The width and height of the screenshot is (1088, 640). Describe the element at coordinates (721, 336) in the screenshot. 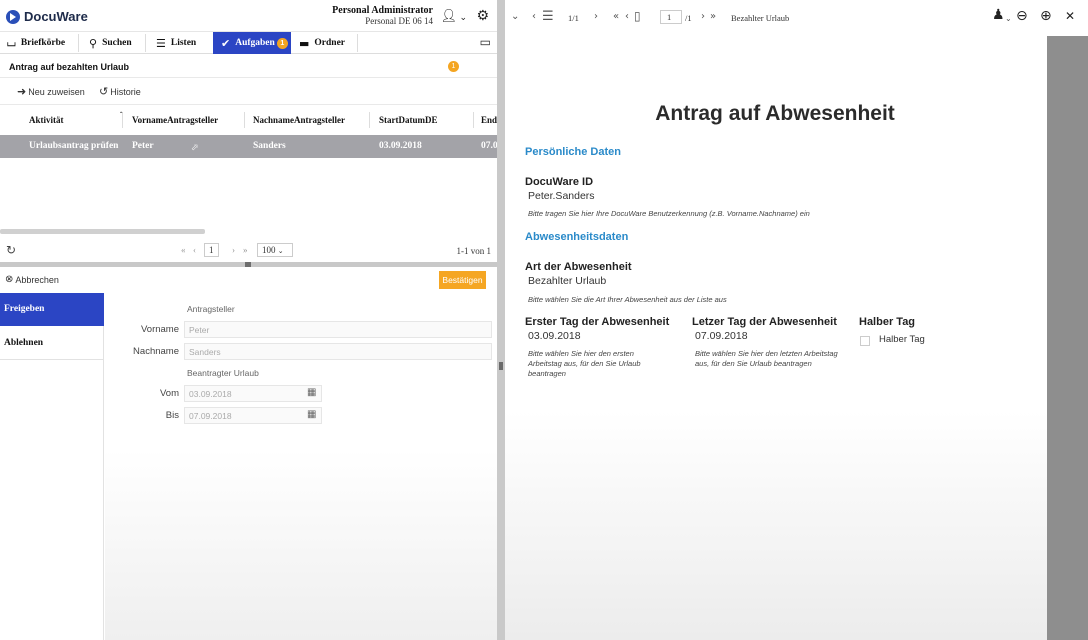

I see `last-day-value: 07.09.2018` at that location.